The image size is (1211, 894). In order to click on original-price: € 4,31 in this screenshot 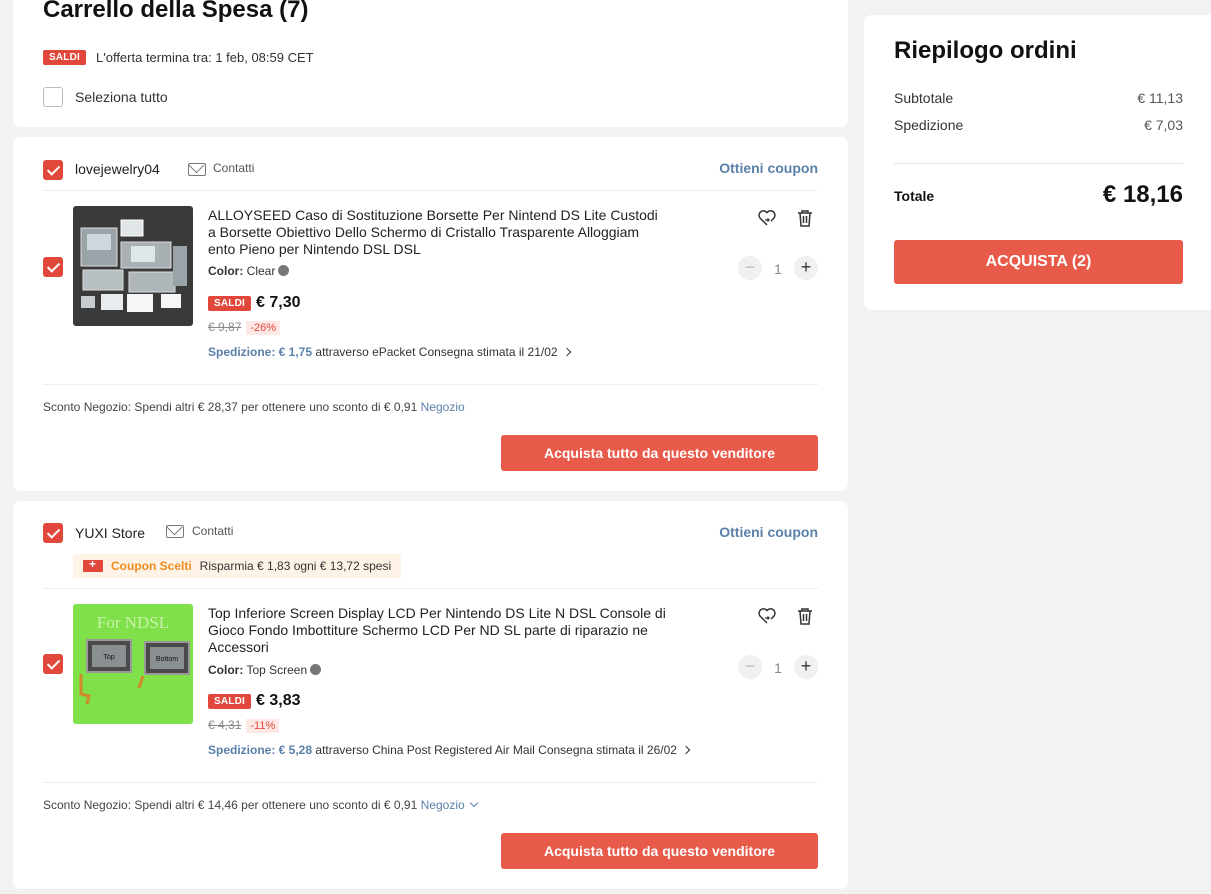, I will do `click(225, 725)`.